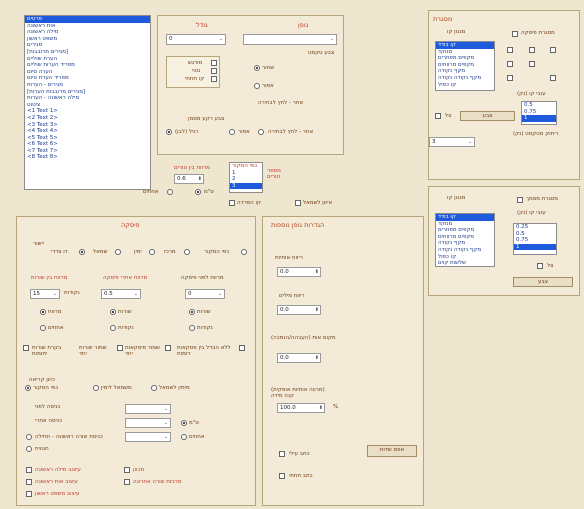 This screenshot has width=584, height=509. Describe the element at coordinates (452, 142) in the screenshot. I see `distance-select: 3 ⌄` at that location.